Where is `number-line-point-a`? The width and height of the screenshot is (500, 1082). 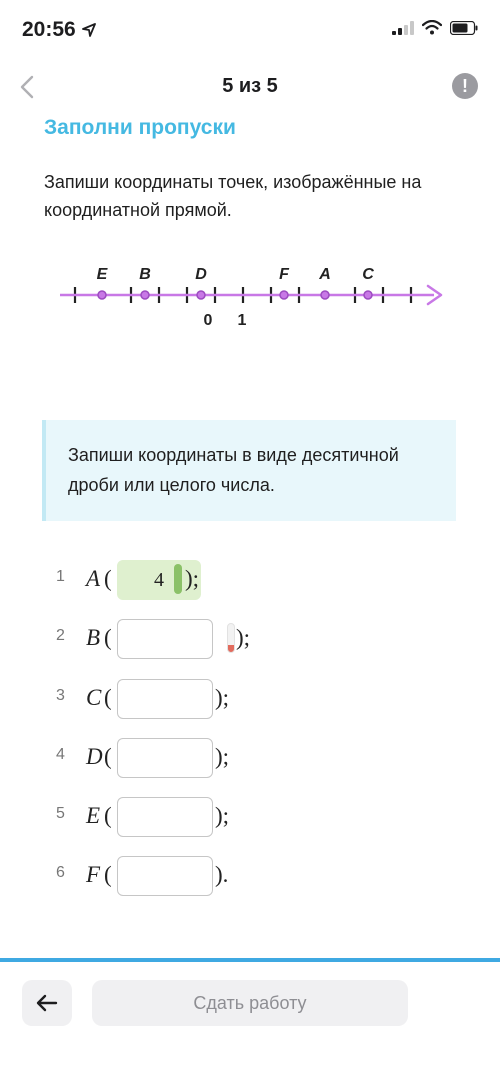
number-line-point-a is located at coordinates (325, 295).